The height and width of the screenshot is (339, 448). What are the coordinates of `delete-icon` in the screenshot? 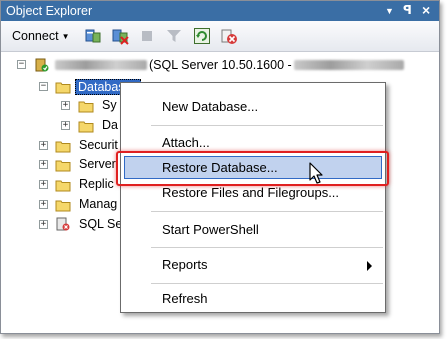 It's located at (229, 36).